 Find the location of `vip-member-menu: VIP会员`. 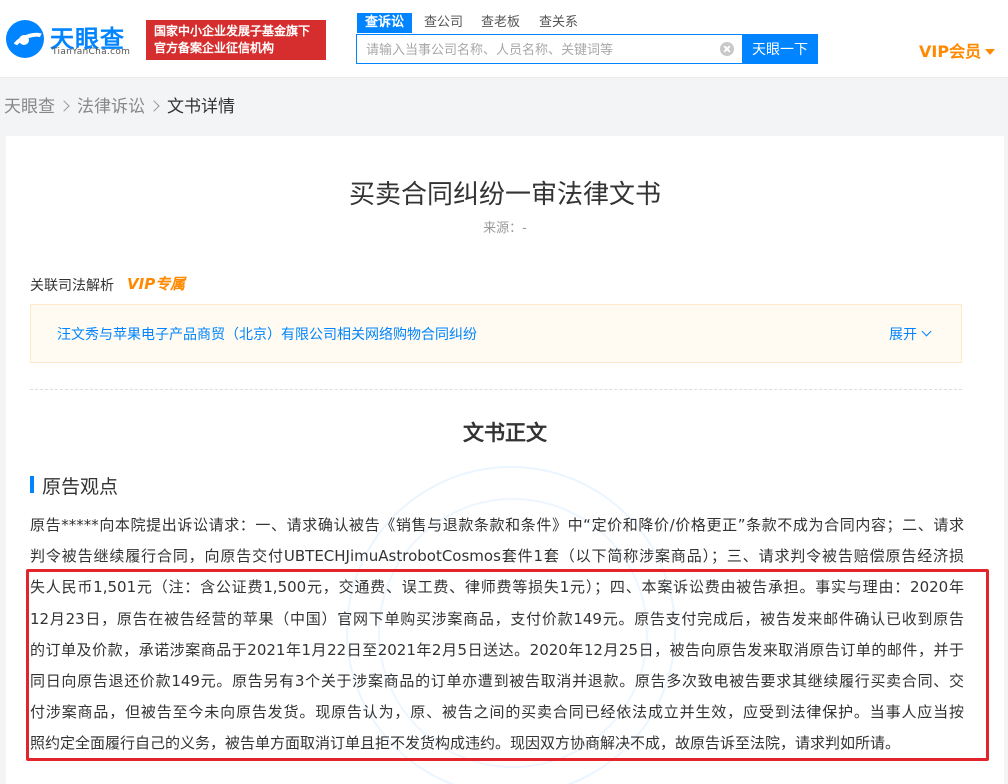

vip-member-menu: VIP会员 is located at coordinates (957, 50).